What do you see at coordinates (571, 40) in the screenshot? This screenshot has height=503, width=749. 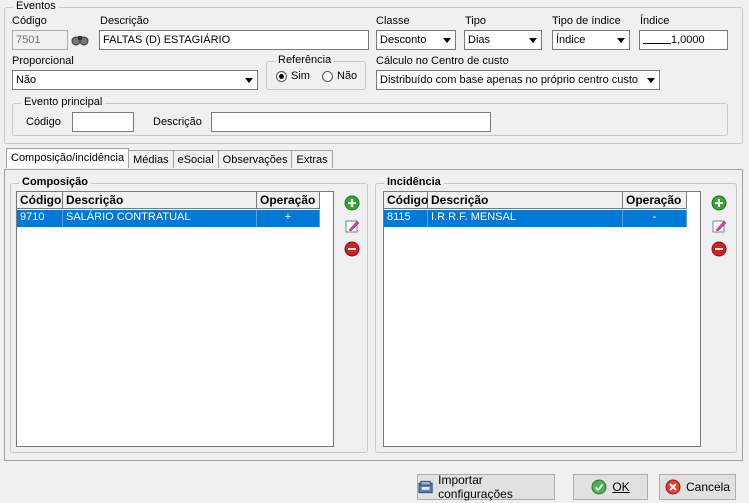 I see `tipo-indice-value: Índice` at bounding box center [571, 40].